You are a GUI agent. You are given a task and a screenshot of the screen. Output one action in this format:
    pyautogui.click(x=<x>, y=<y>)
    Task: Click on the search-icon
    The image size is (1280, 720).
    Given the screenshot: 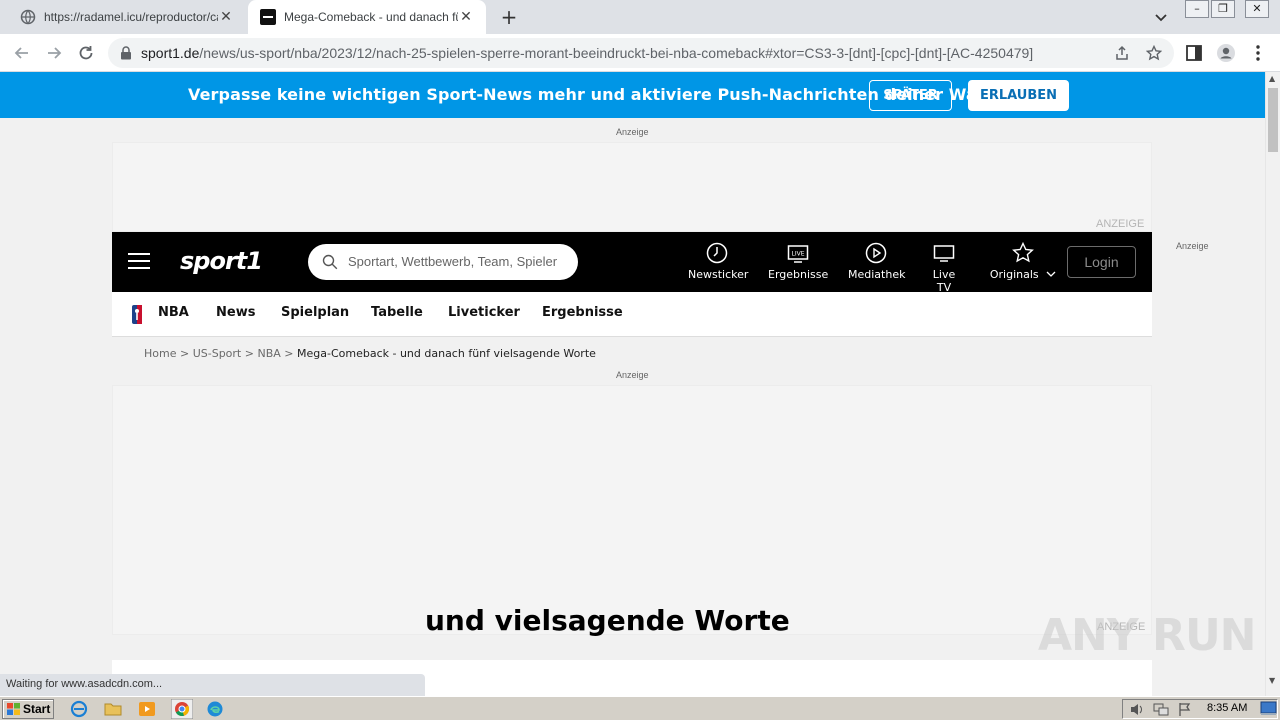 What is the action you would take?
    pyautogui.click(x=330, y=262)
    